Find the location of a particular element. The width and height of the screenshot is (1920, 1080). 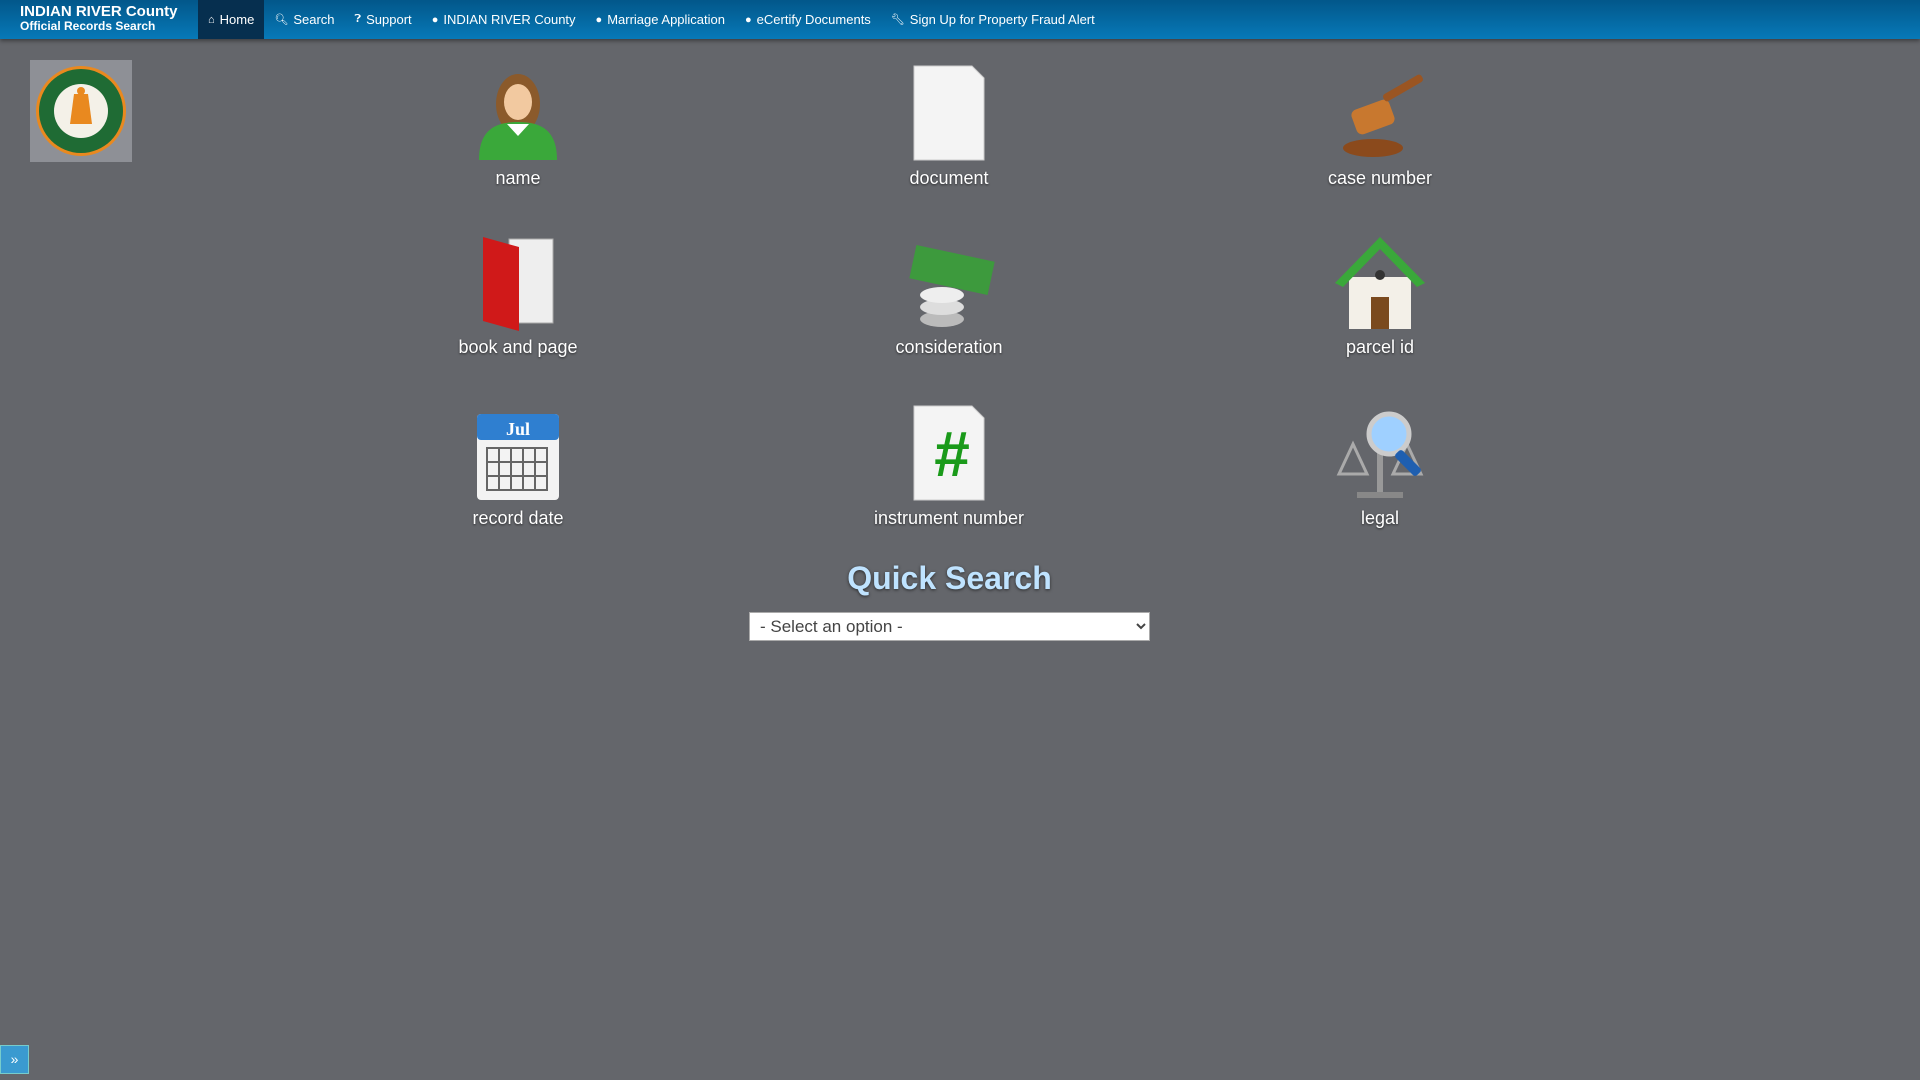

expand-button: » is located at coordinates (14, 1059).